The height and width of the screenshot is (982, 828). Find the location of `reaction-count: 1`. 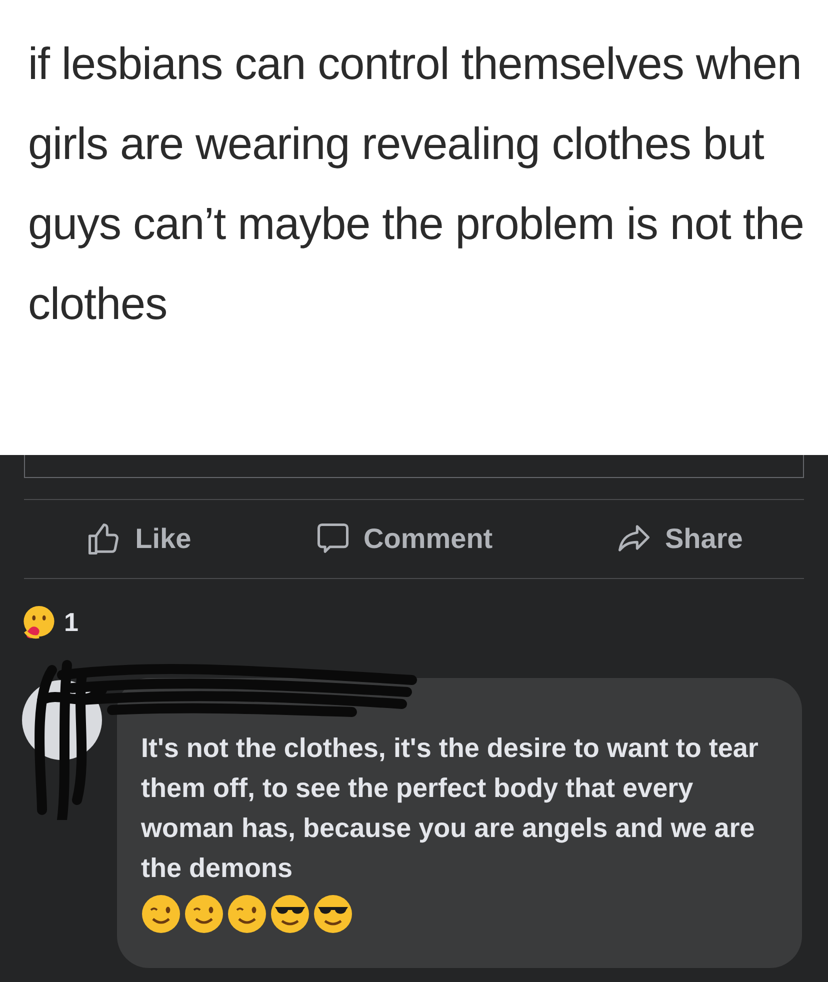

reaction-count: 1 is located at coordinates (71, 622).